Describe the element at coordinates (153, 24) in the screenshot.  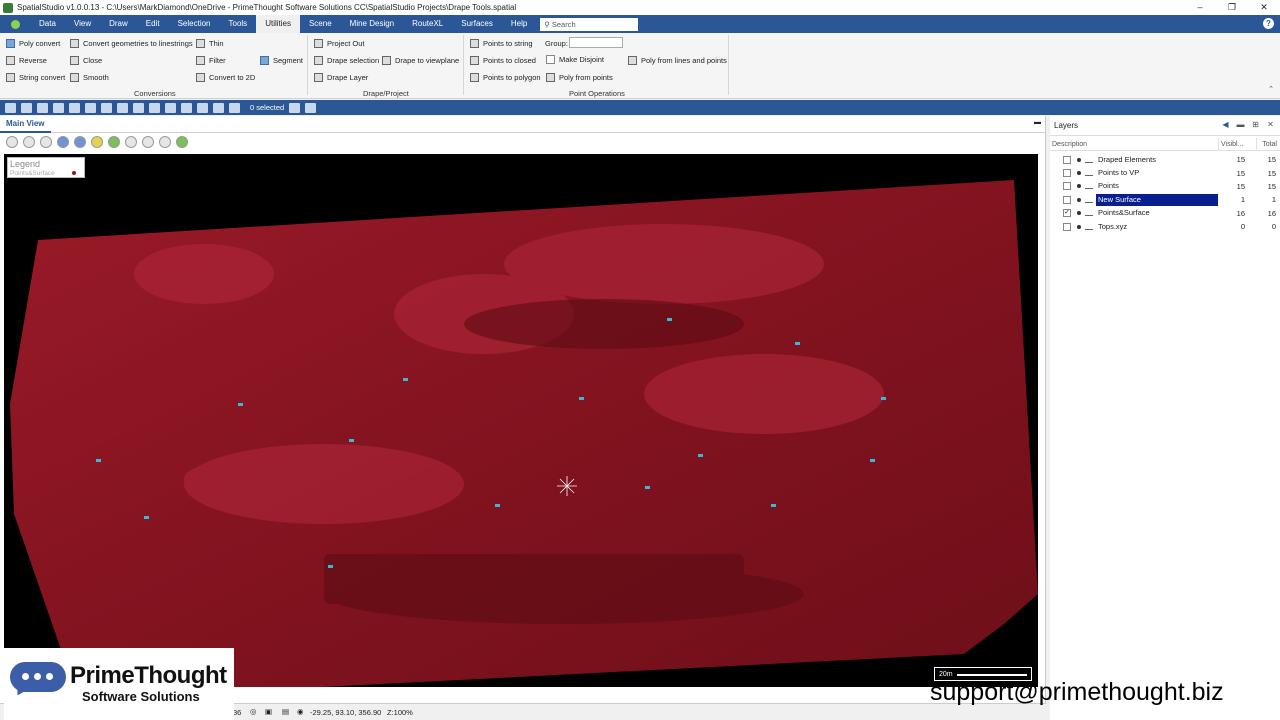
I see `menu-edit: Edit` at that location.